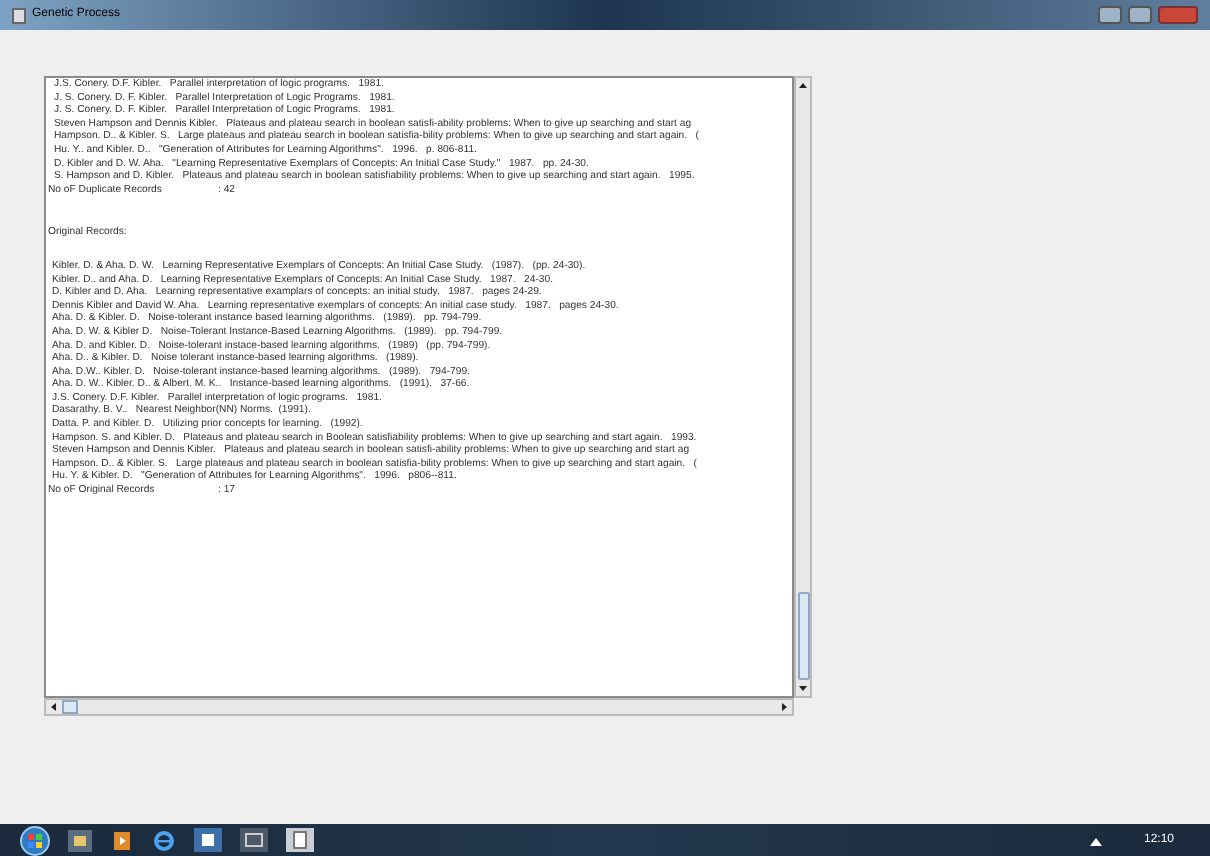  What do you see at coordinates (254, 840) in the screenshot?
I see `terminal-icon` at bounding box center [254, 840].